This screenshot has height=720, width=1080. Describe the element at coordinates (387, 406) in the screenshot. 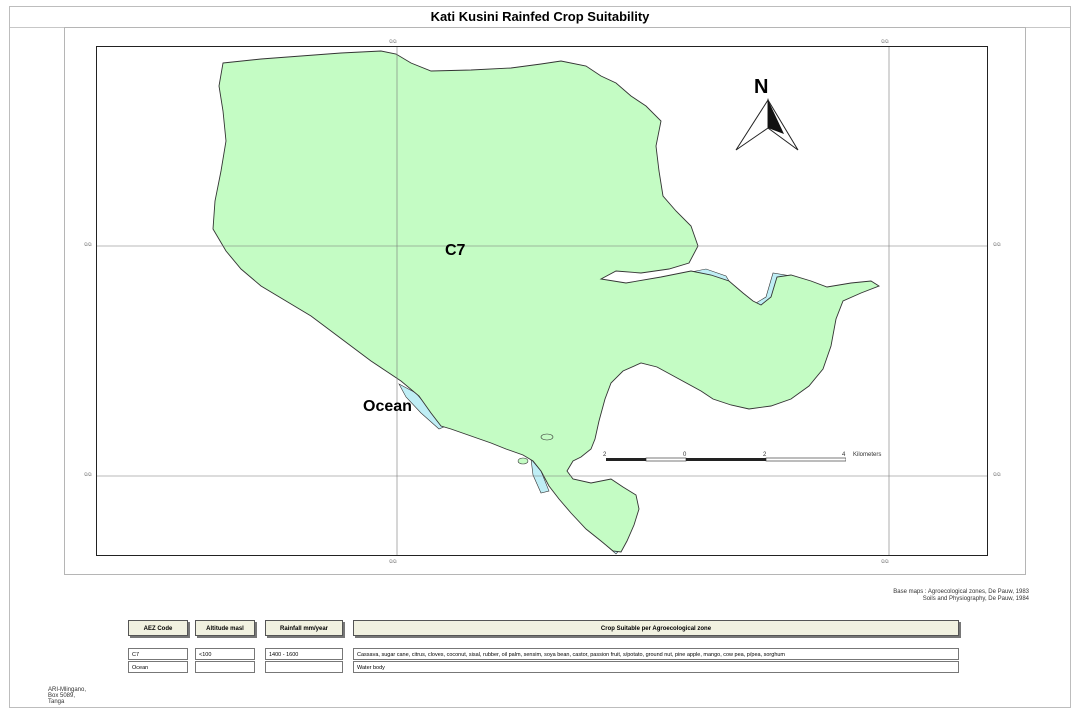

I see `water-label-ocean: Ocean` at that location.